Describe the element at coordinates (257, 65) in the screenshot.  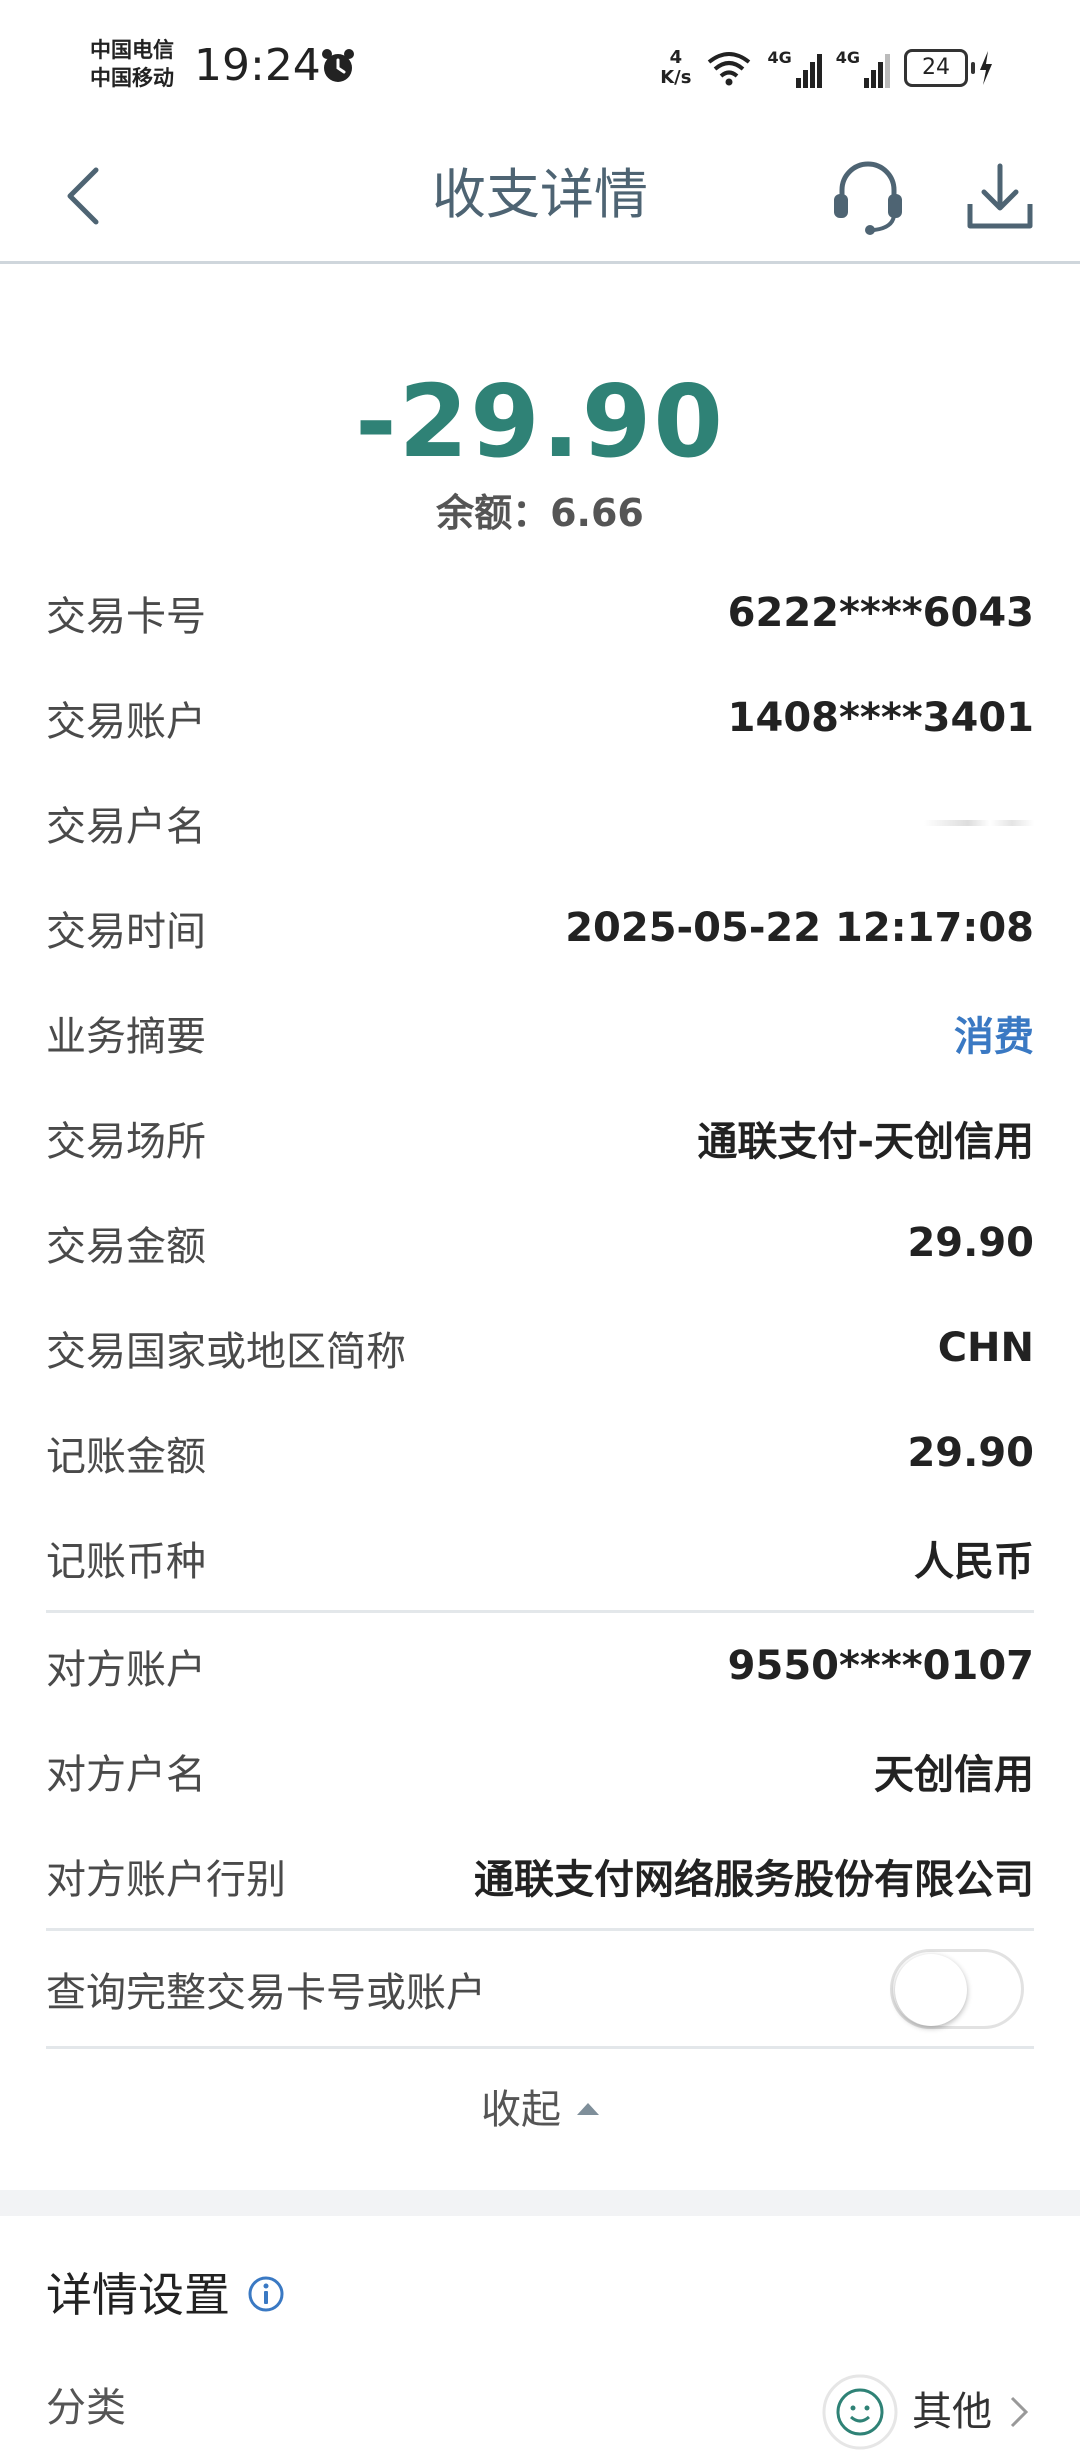
I see `status-time: 19:24` at that location.